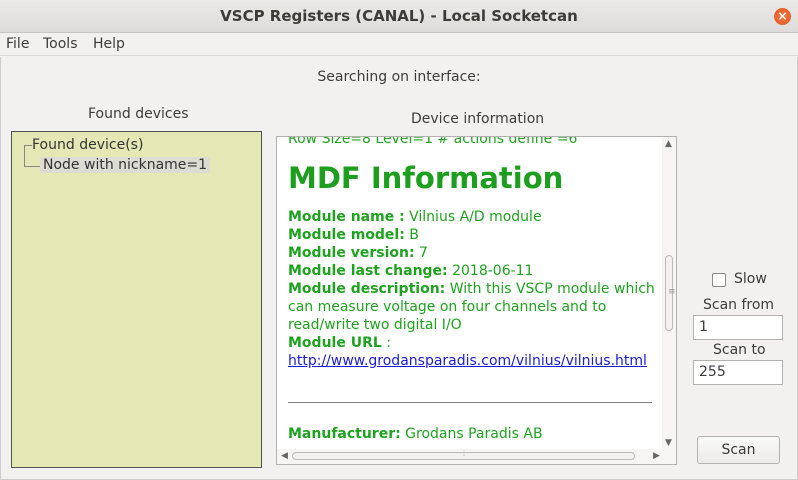 The image size is (798, 480). What do you see at coordinates (471, 434) in the screenshot?
I see `manufacturer-value: Grodans Paradis AB` at bounding box center [471, 434].